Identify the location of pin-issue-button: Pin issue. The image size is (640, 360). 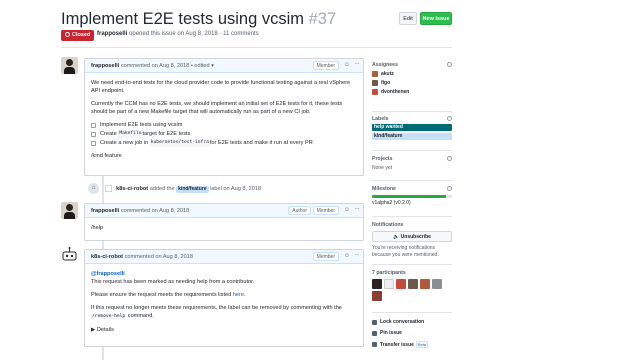
(412, 333).